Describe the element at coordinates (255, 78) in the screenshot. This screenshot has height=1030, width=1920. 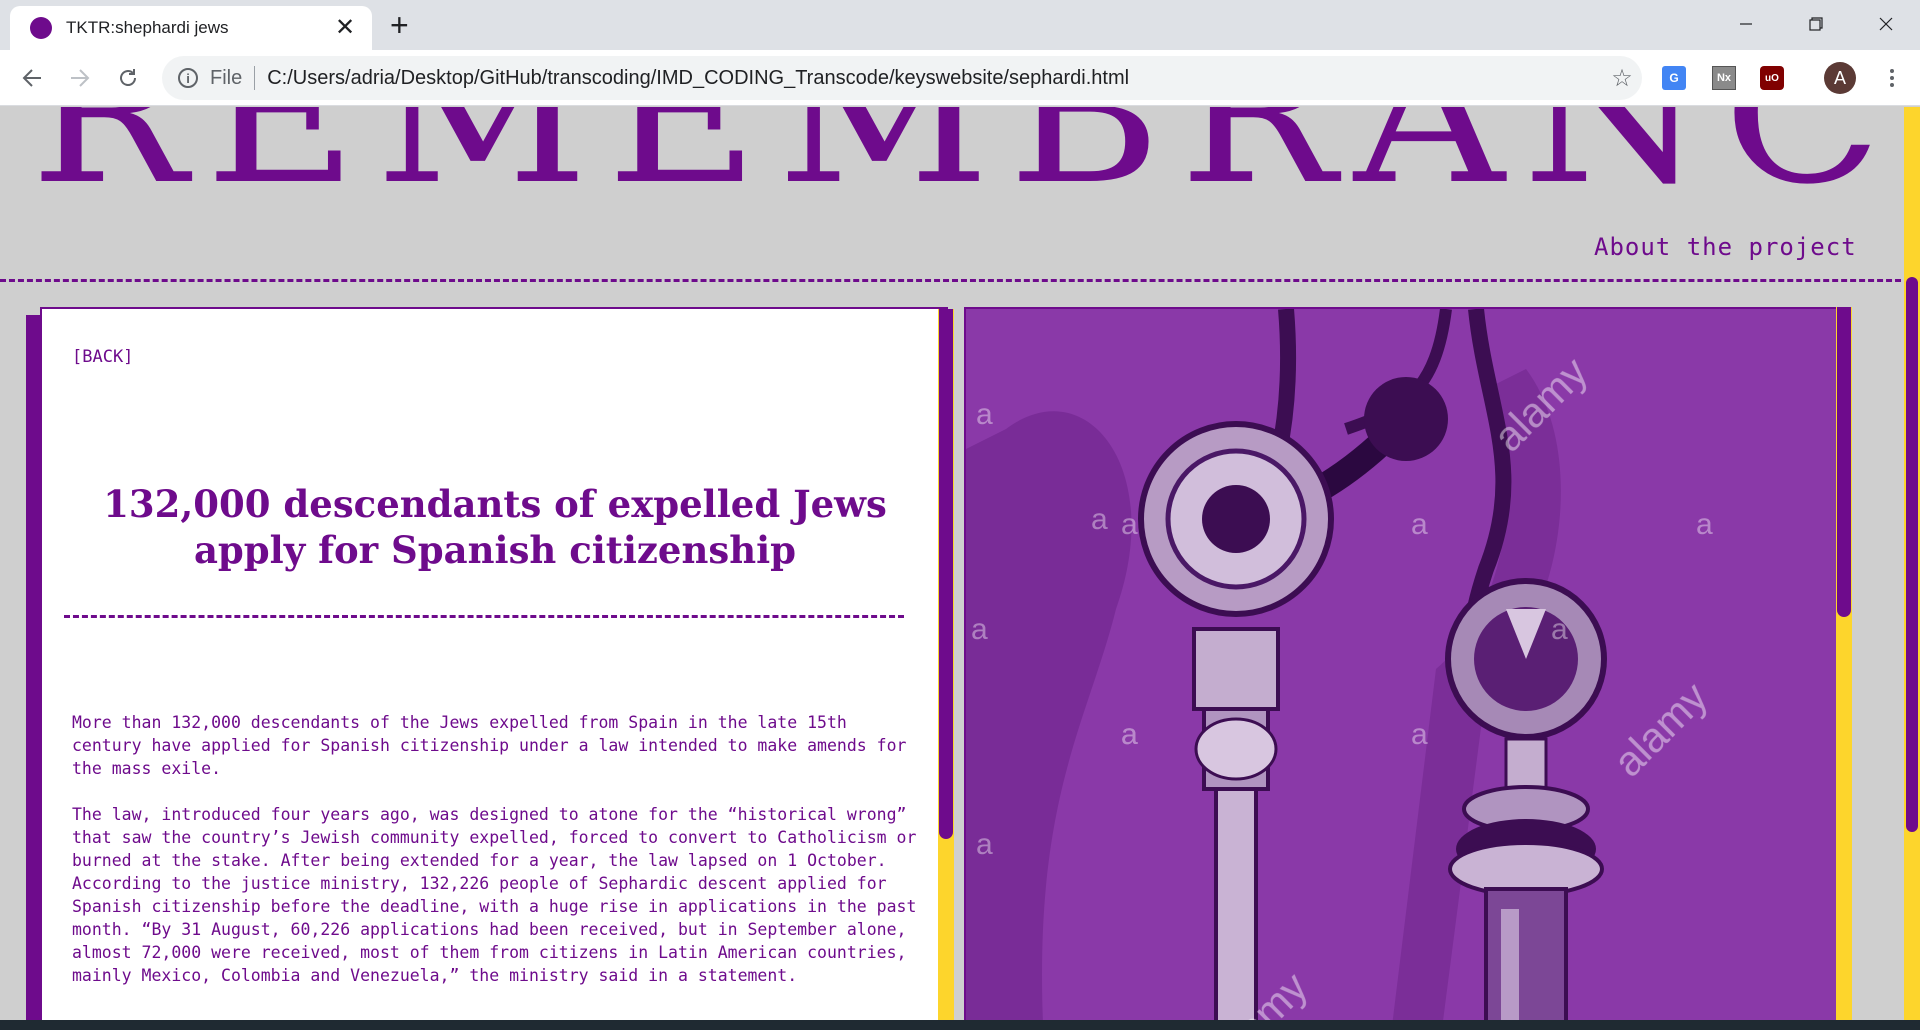
I see `omnibox-divider` at that location.